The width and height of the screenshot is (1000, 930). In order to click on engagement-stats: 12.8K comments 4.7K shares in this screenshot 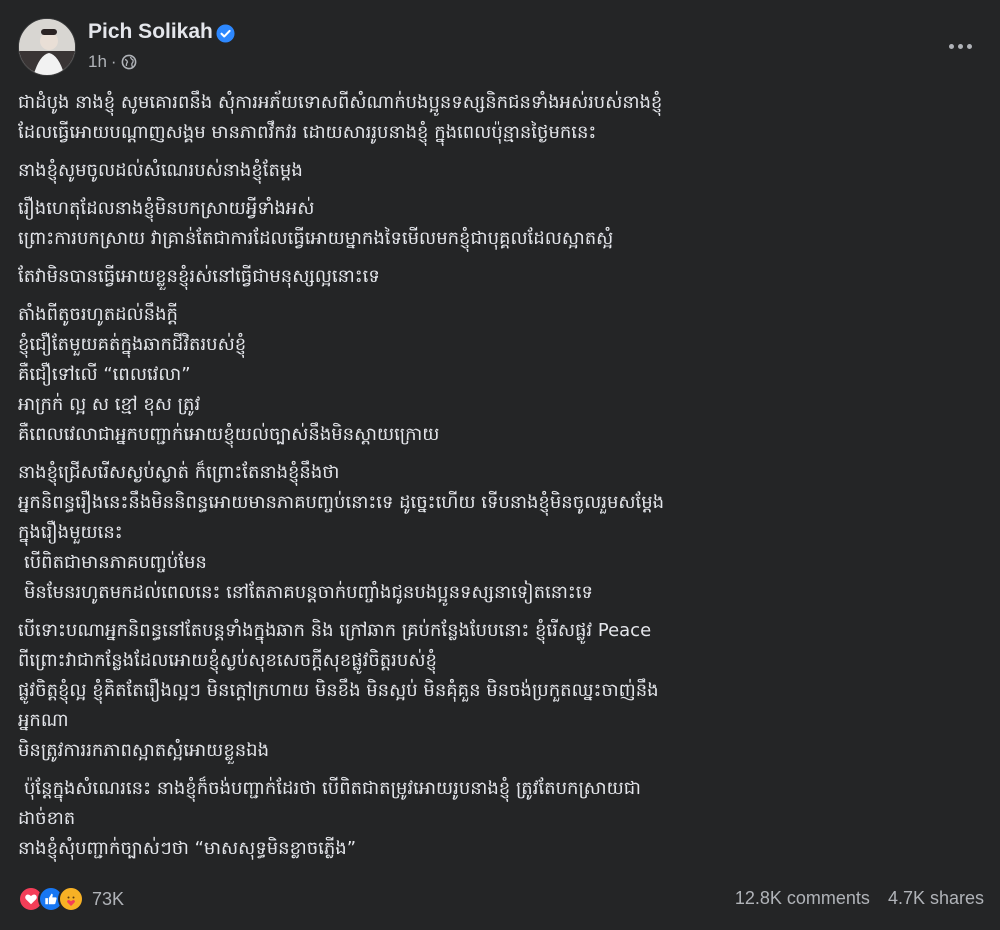, I will do `click(859, 898)`.